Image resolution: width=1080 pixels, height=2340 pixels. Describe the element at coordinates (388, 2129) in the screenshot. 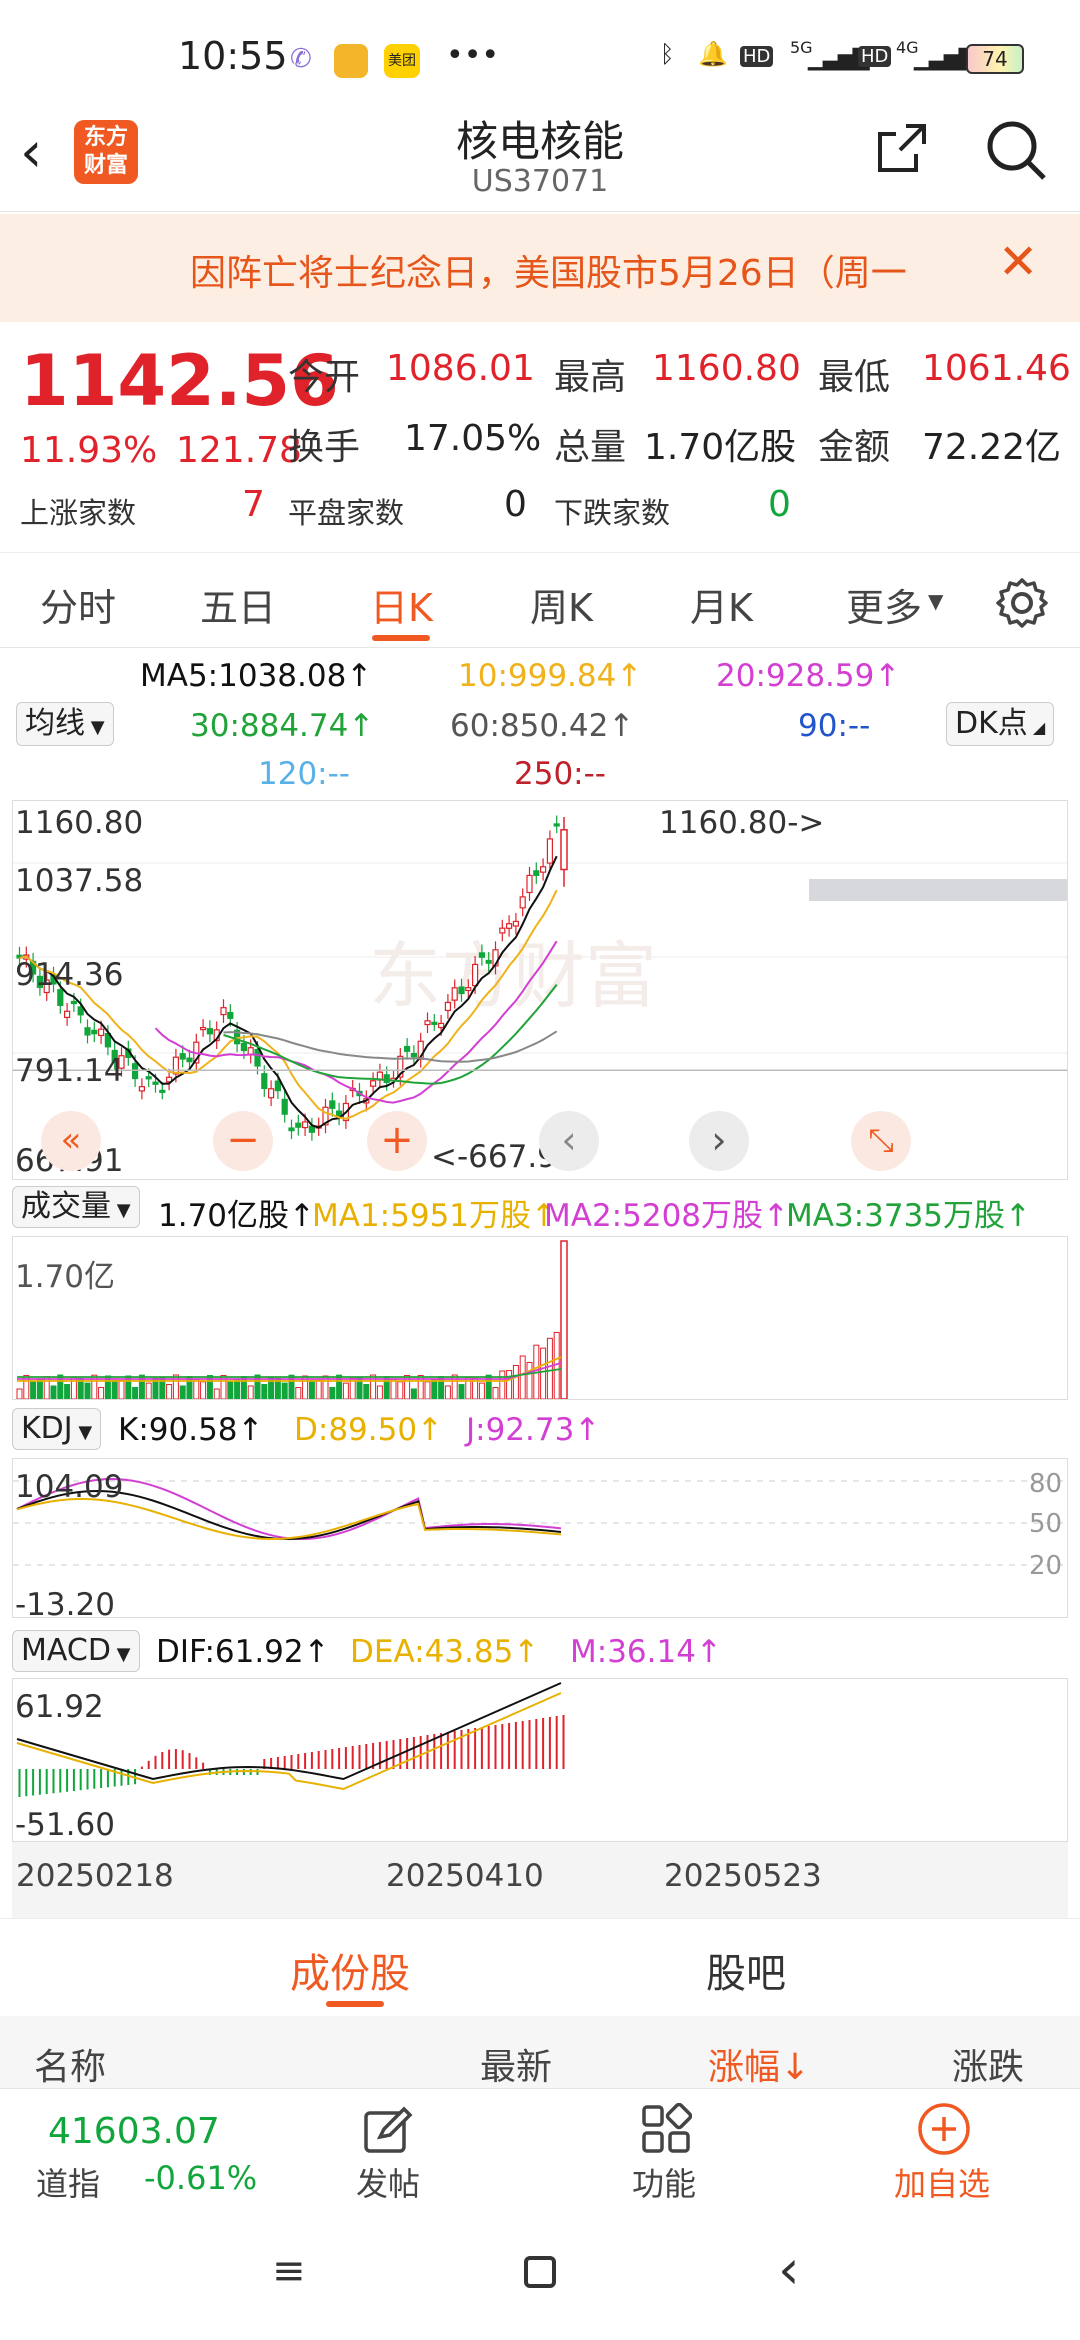

I see `post-edit-icon` at that location.